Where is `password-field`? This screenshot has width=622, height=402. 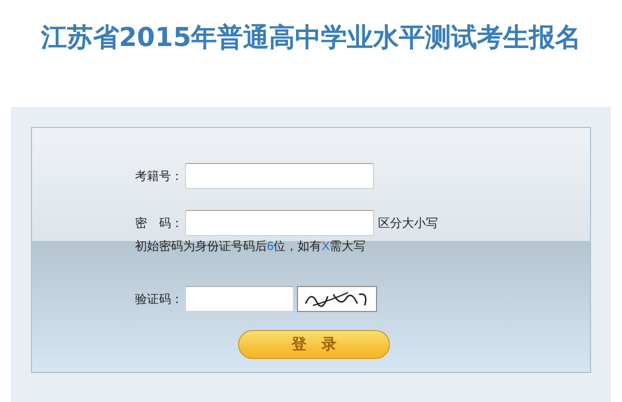
password-field is located at coordinates (279, 223).